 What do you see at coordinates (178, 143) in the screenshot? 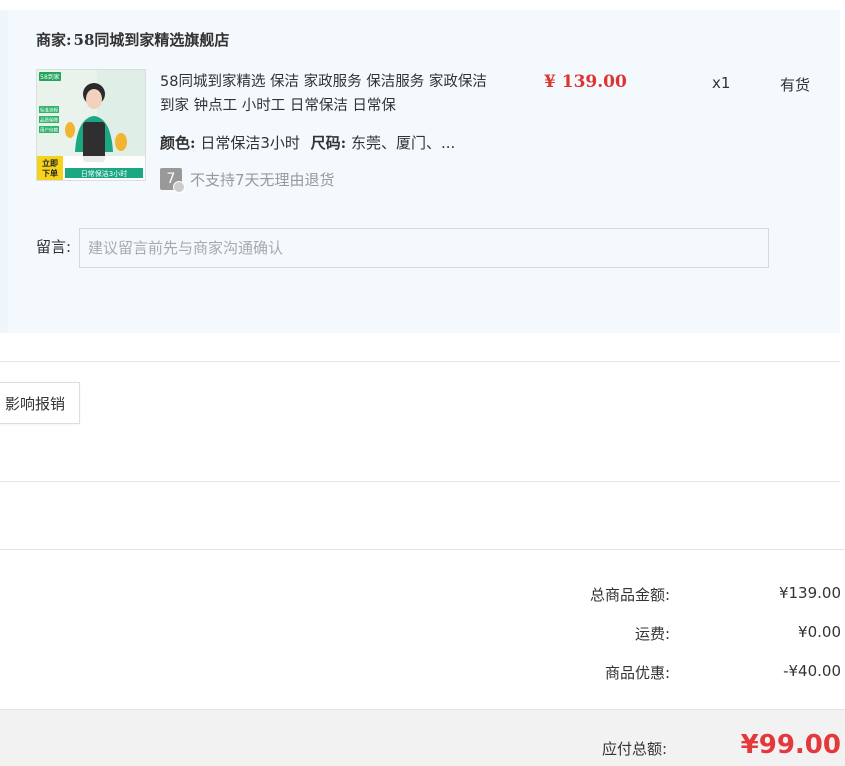
I see `color-label: 颜色:` at bounding box center [178, 143].